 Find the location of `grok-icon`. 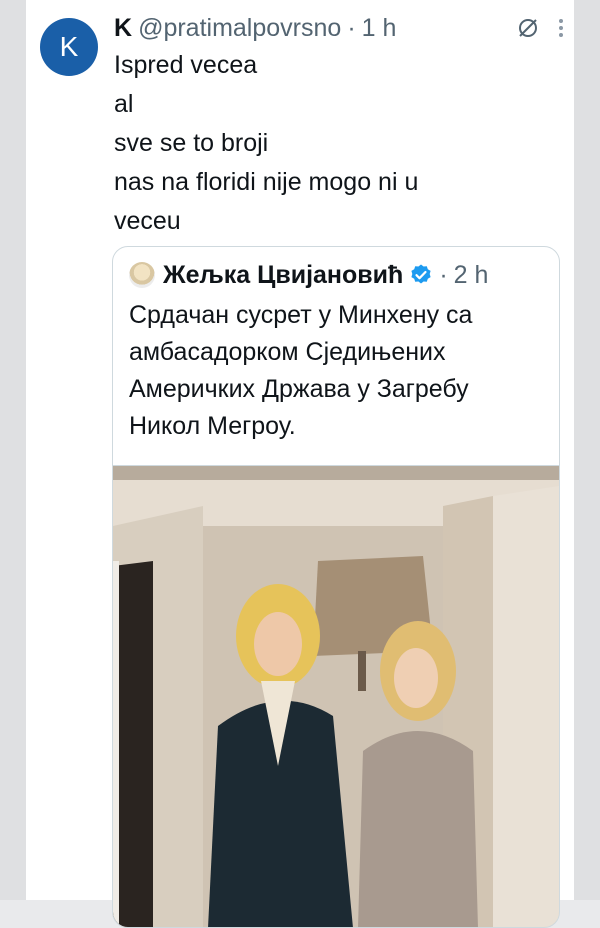

grok-icon is located at coordinates (528, 28).